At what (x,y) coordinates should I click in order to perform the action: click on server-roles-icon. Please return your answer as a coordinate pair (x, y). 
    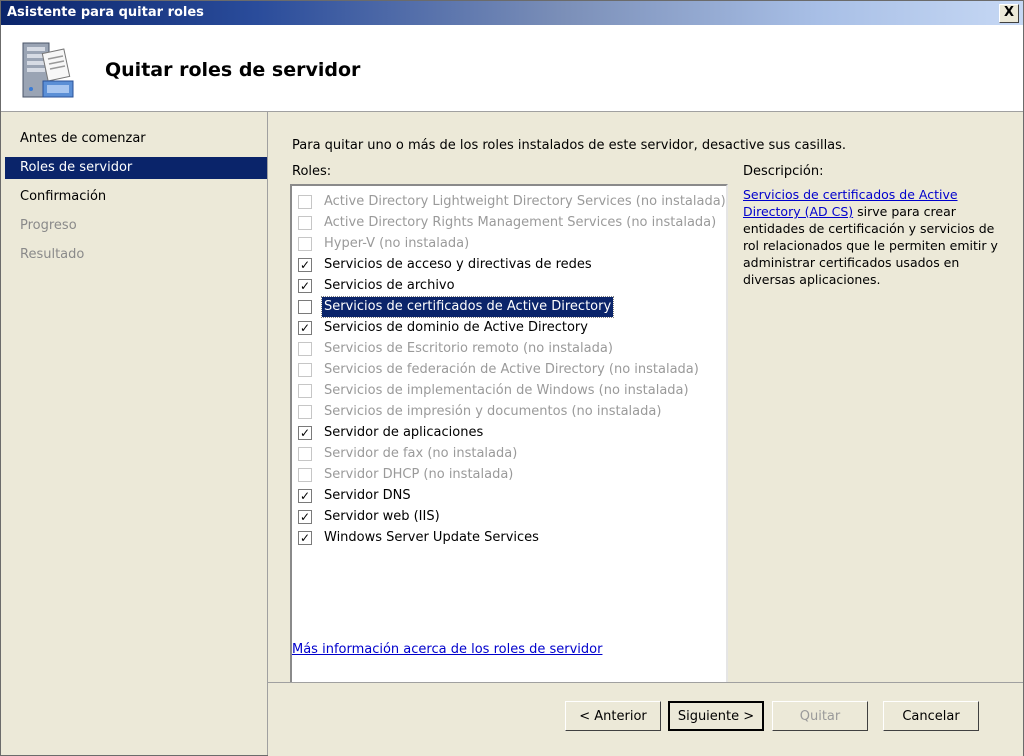
    Looking at the image, I should click on (48, 70).